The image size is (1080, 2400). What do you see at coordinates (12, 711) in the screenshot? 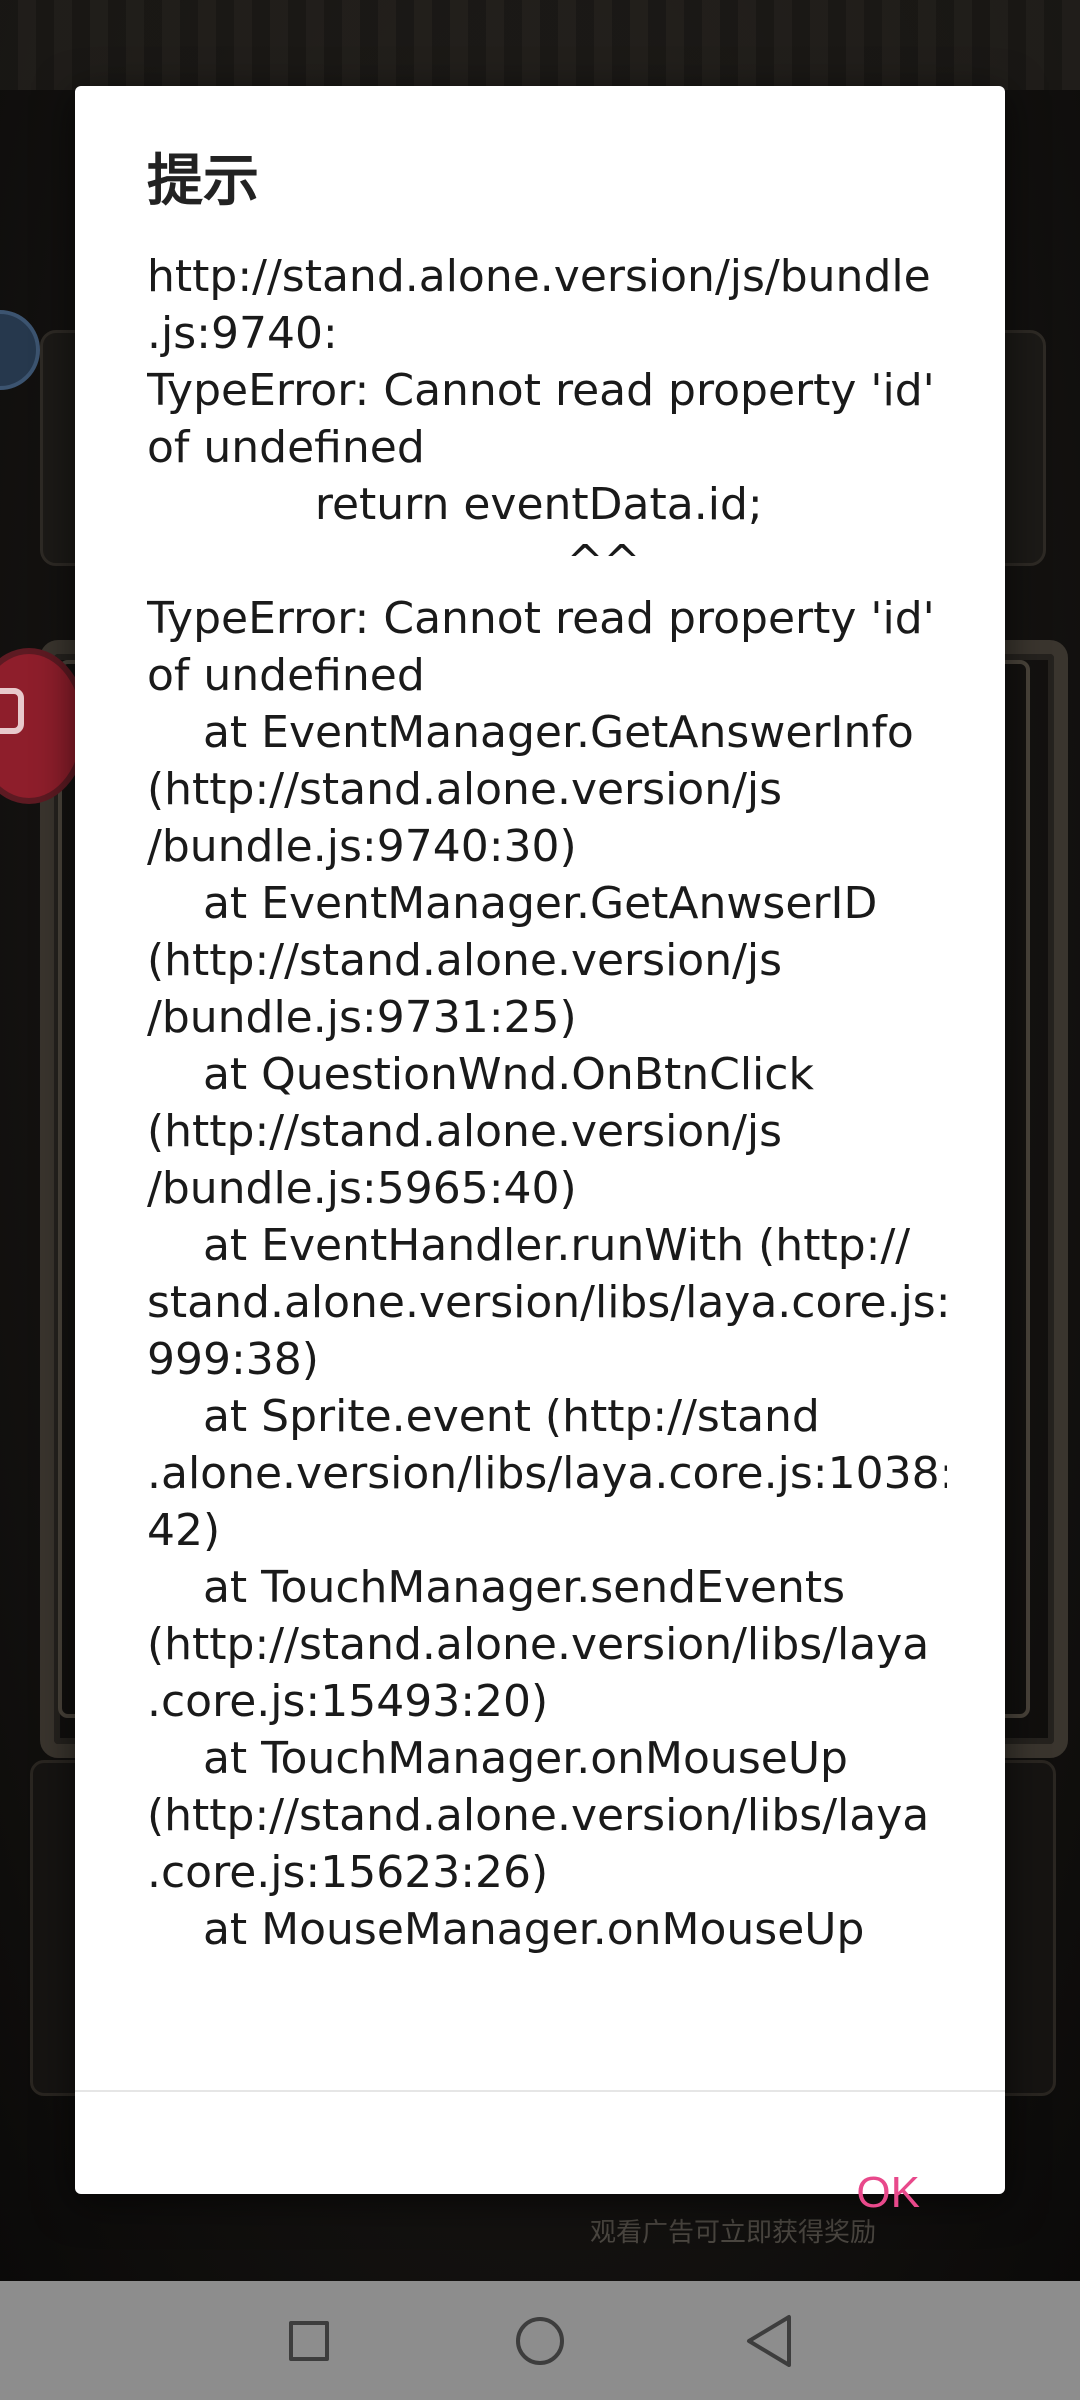
I see `video-camera-icon` at bounding box center [12, 711].